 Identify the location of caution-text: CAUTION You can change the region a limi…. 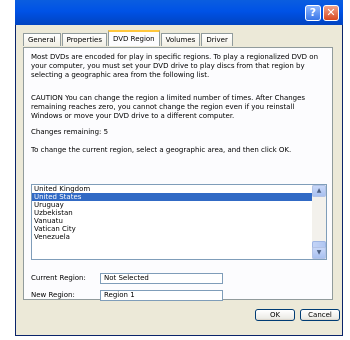
(168, 107).